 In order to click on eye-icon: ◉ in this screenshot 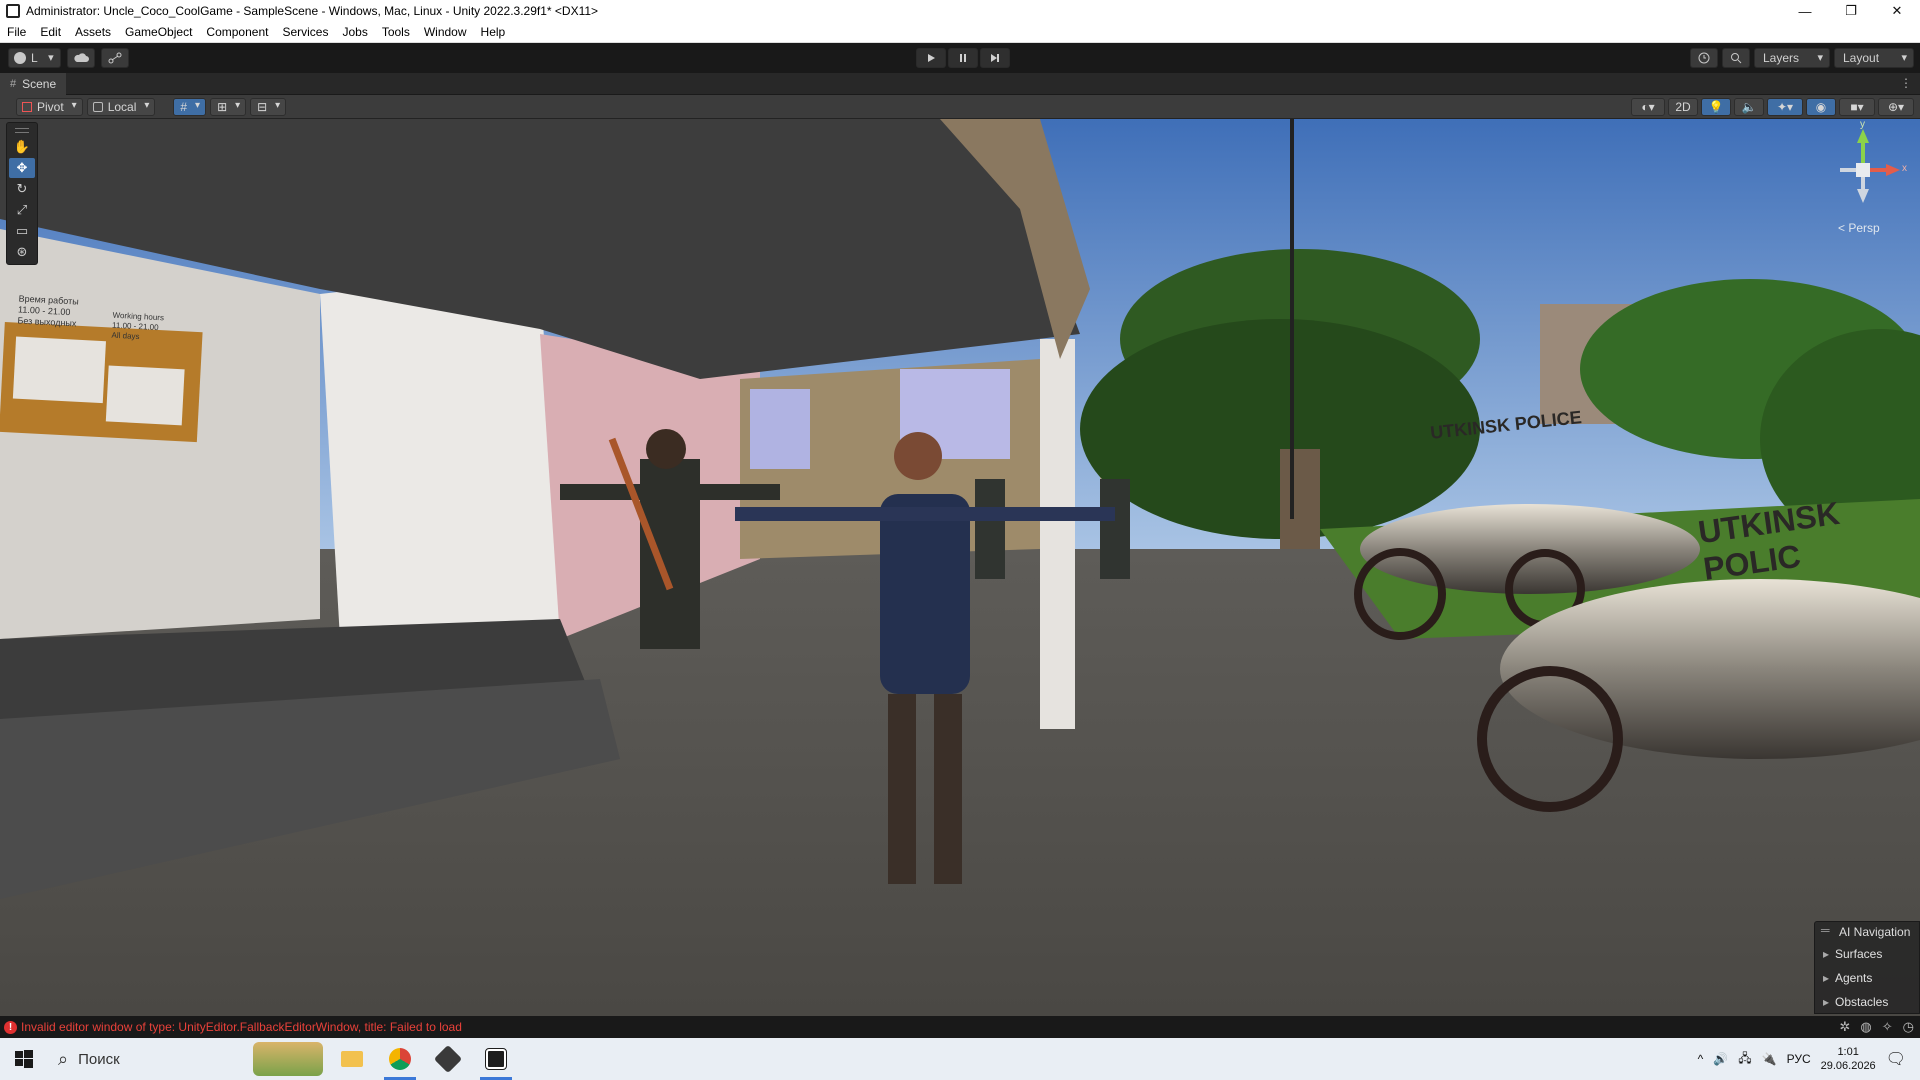, I will do `click(1821, 107)`.